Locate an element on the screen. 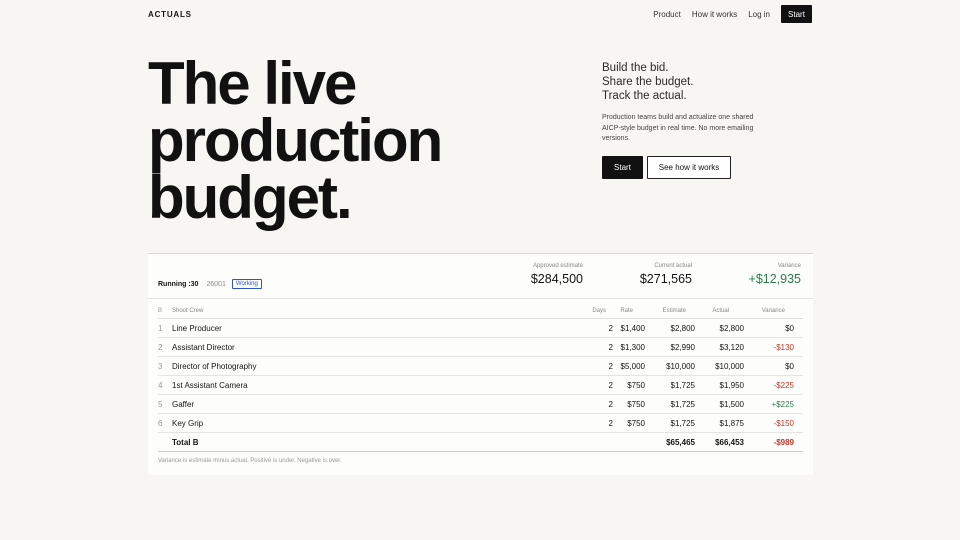 The image size is (960, 540). row-name: Gaffer is located at coordinates (183, 404).